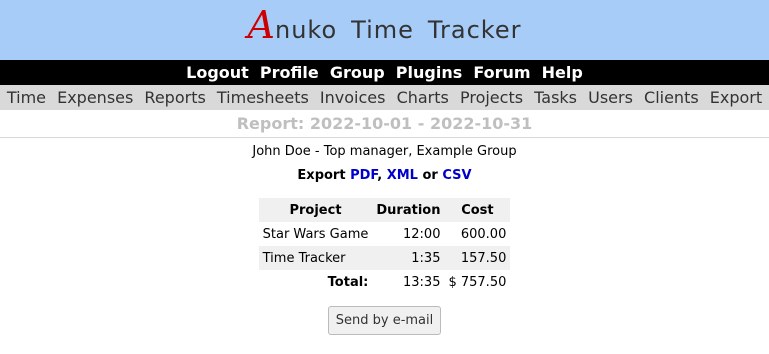  Describe the element at coordinates (477, 210) in the screenshot. I see `header-cost: Cost` at that location.